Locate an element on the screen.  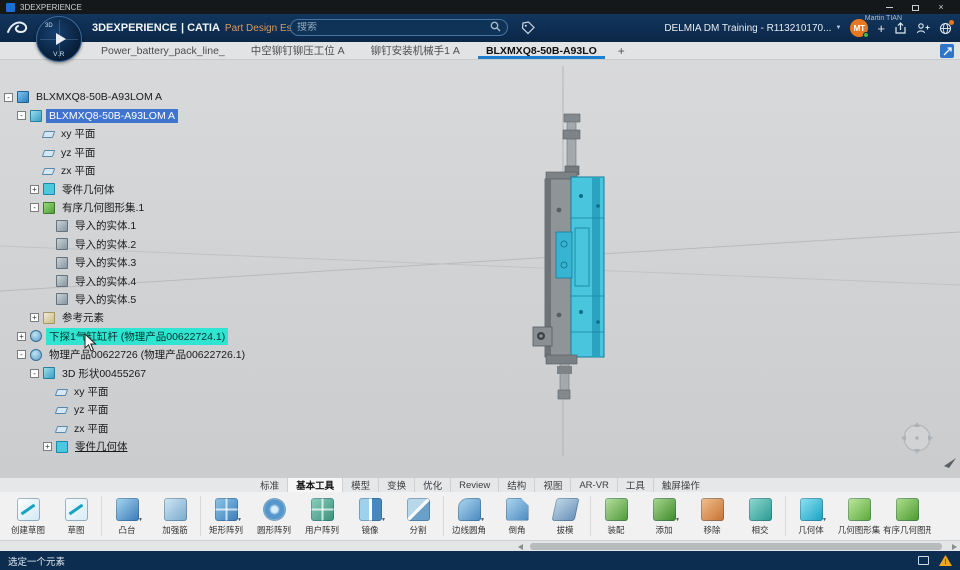
tree-item: + 参考元素 is located at coordinates (126, 318).